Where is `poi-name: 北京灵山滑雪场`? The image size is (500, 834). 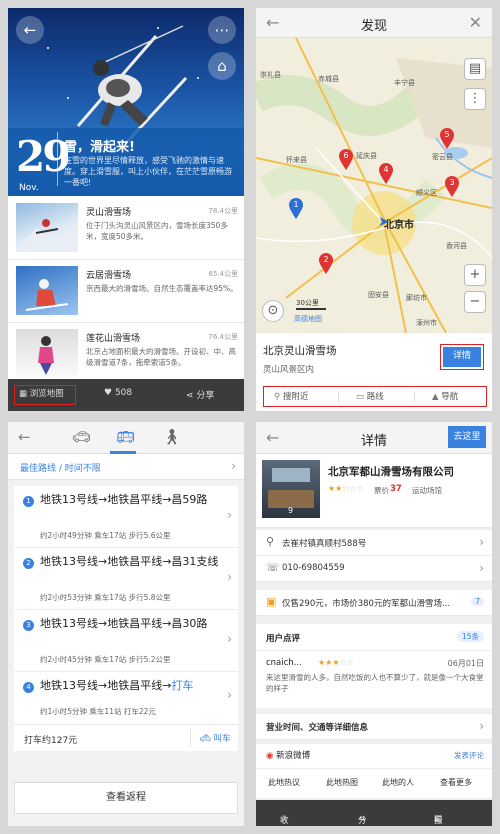 poi-name: 北京灵山滑雪场 is located at coordinates (300, 351).